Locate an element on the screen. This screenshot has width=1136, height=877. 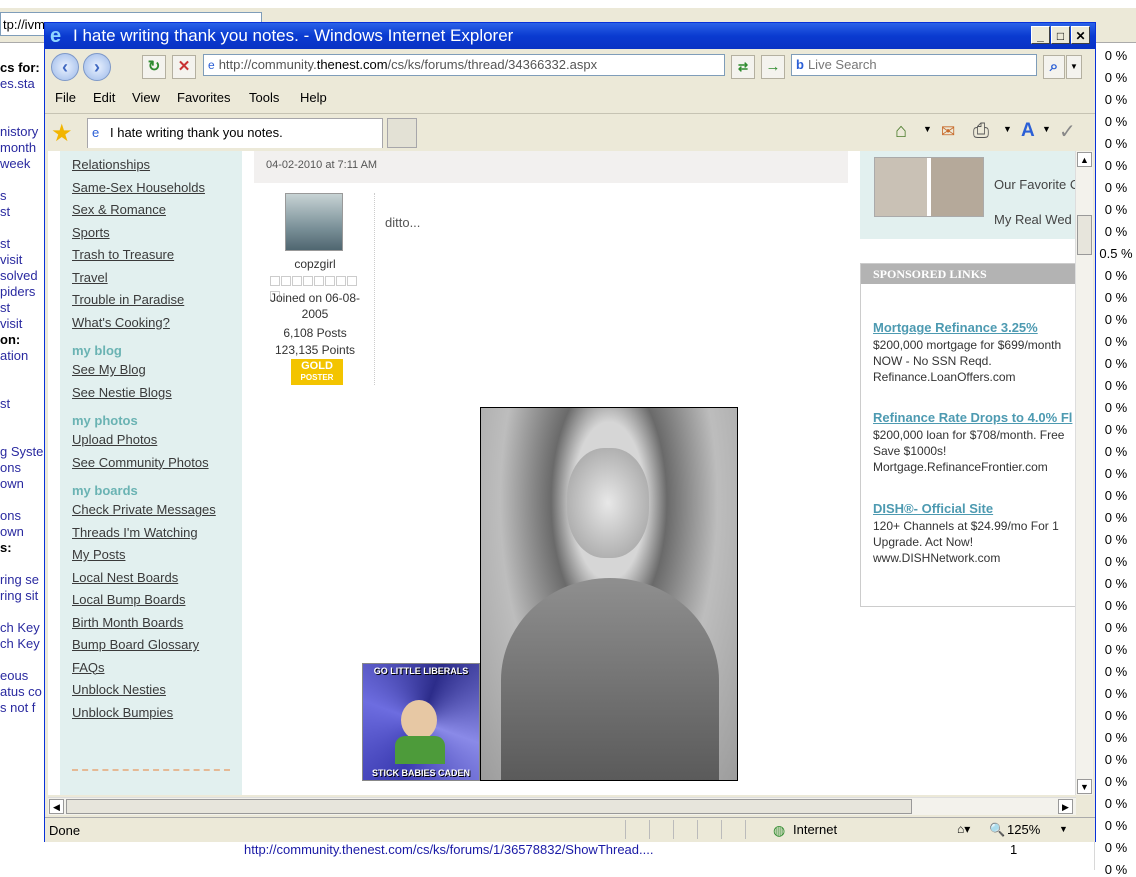
left-nav-link: Unblock Nesties is located at coordinates (119, 689).